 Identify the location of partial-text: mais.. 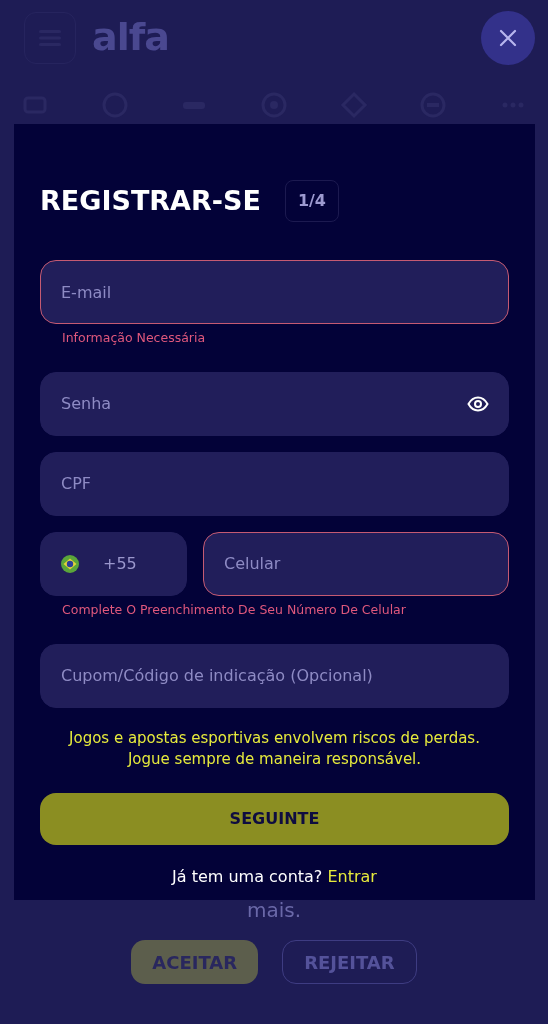
(274, 910).